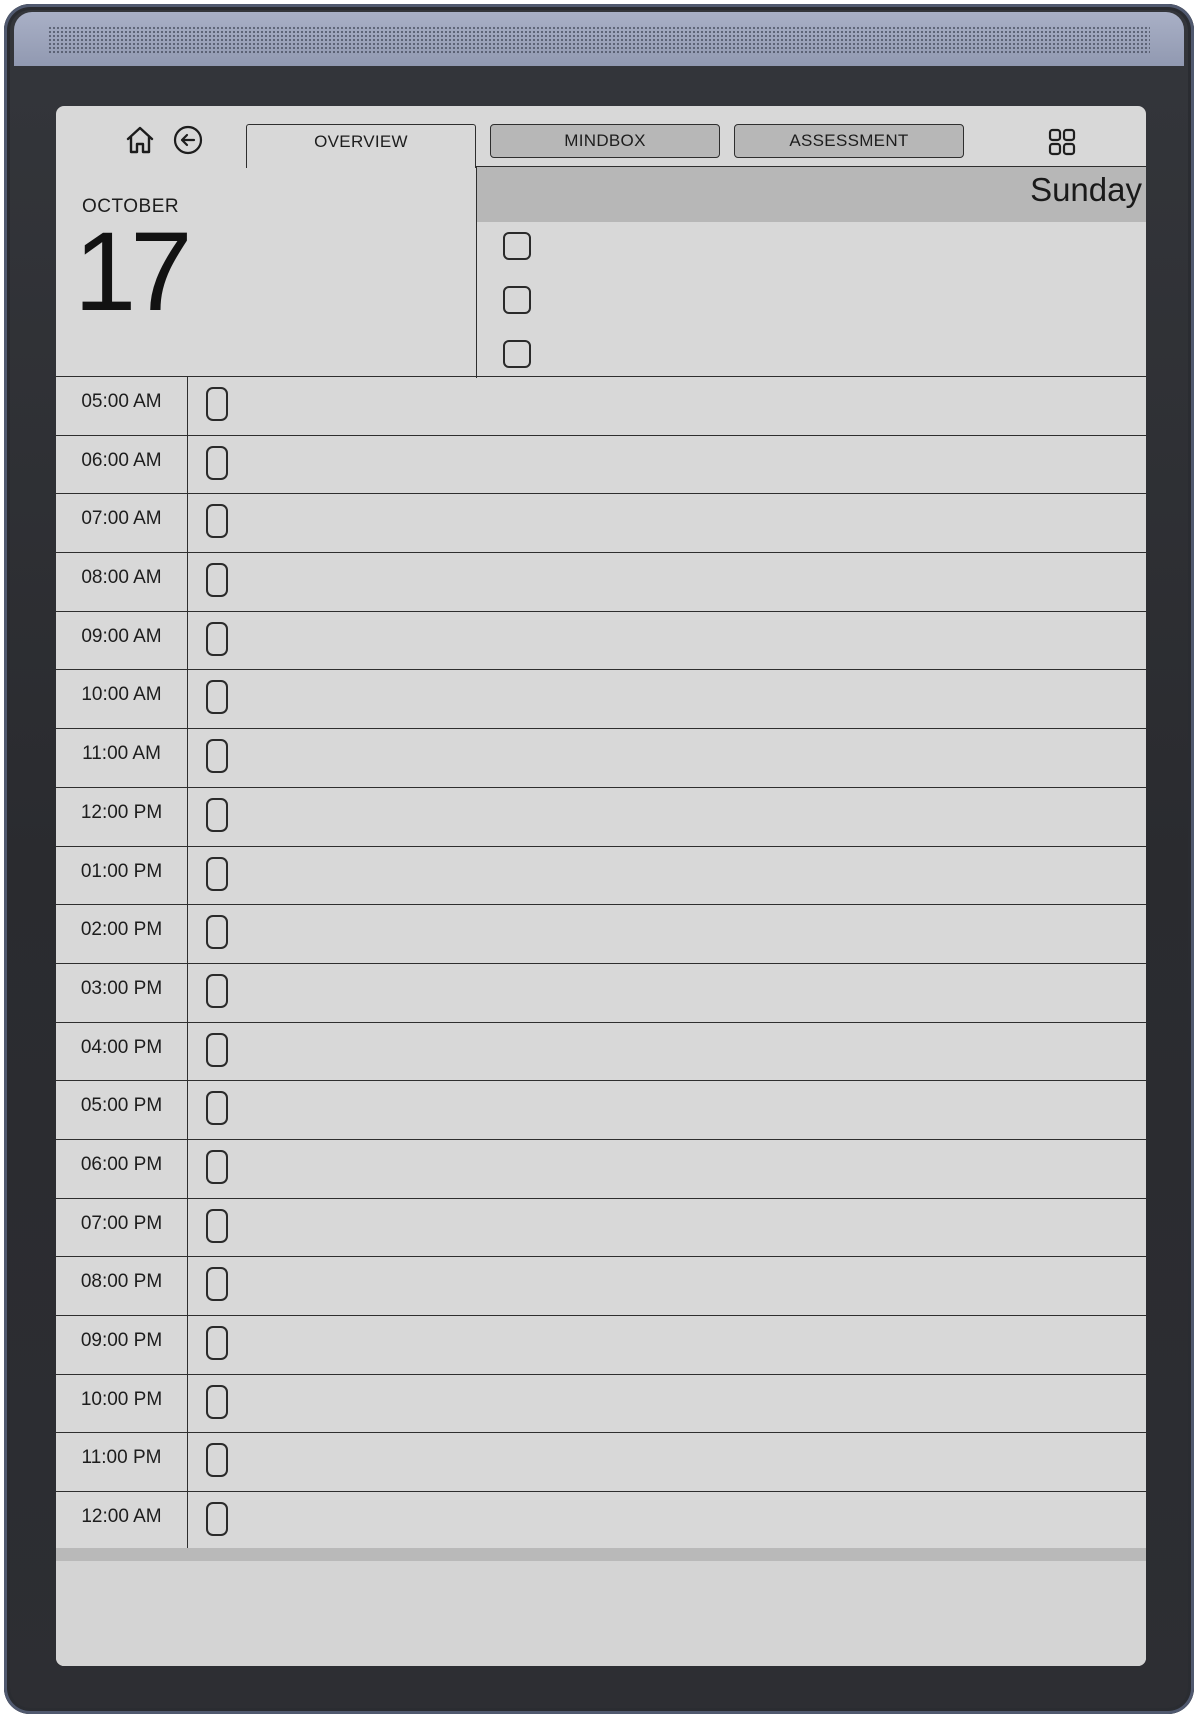 The height and width of the screenshot is (1718, 1200). Describe the element at coordinates (122, 699) in the screenshot. I see `hour-label: 10:00 AM` at that location.